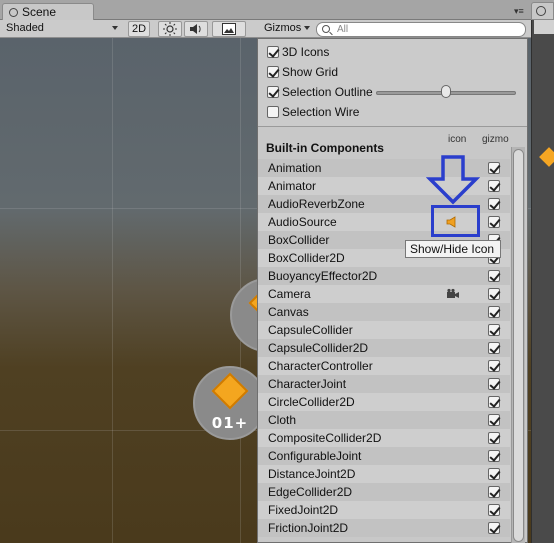  I want to click on component-name: ConfigurableJoint, so click(315, 456).